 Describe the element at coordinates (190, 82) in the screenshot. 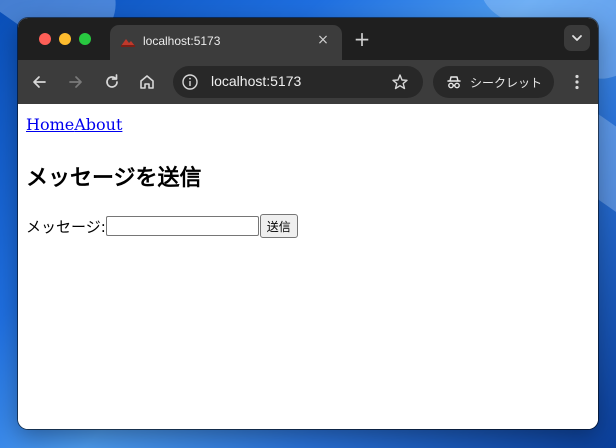

I see `site-info-icon` at that location.